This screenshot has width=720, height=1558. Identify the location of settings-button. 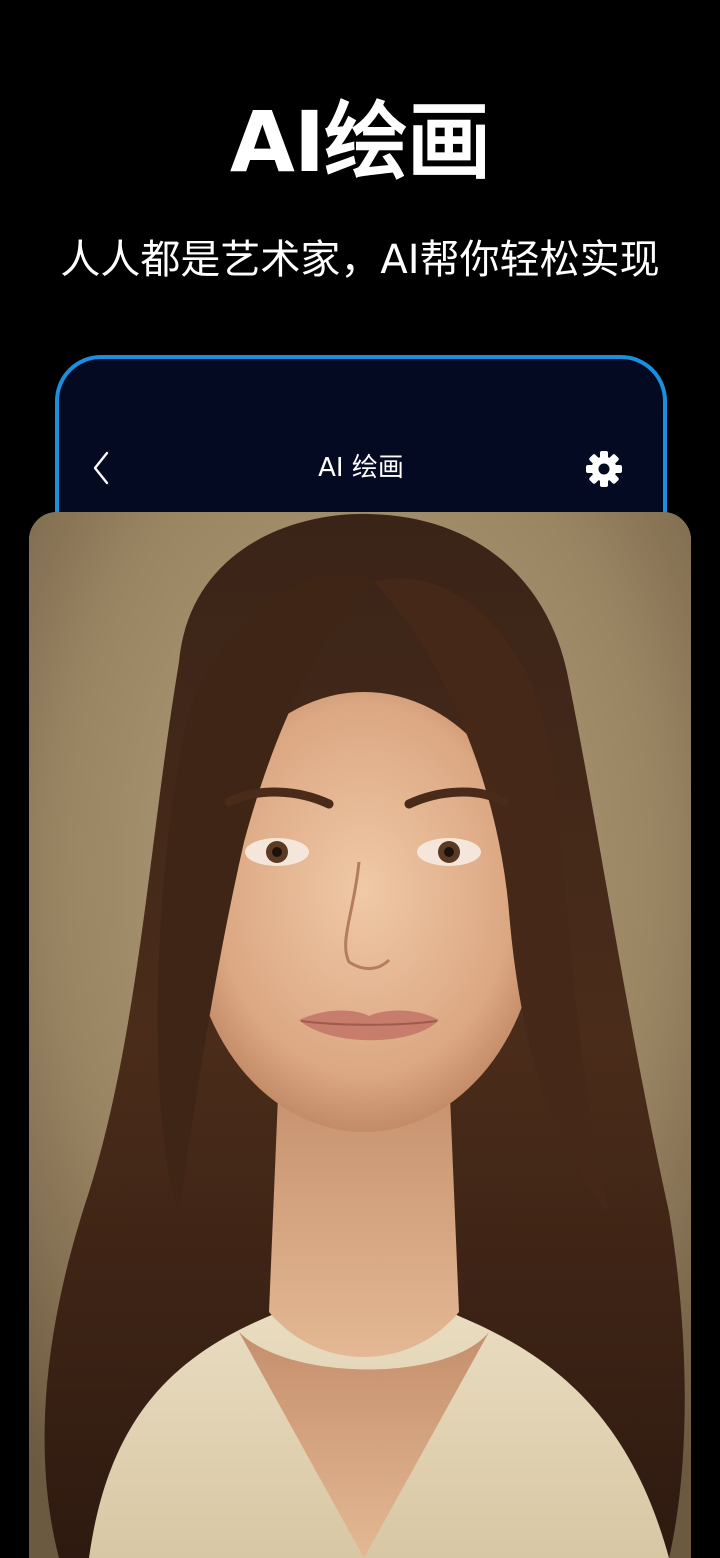
(604, 469).